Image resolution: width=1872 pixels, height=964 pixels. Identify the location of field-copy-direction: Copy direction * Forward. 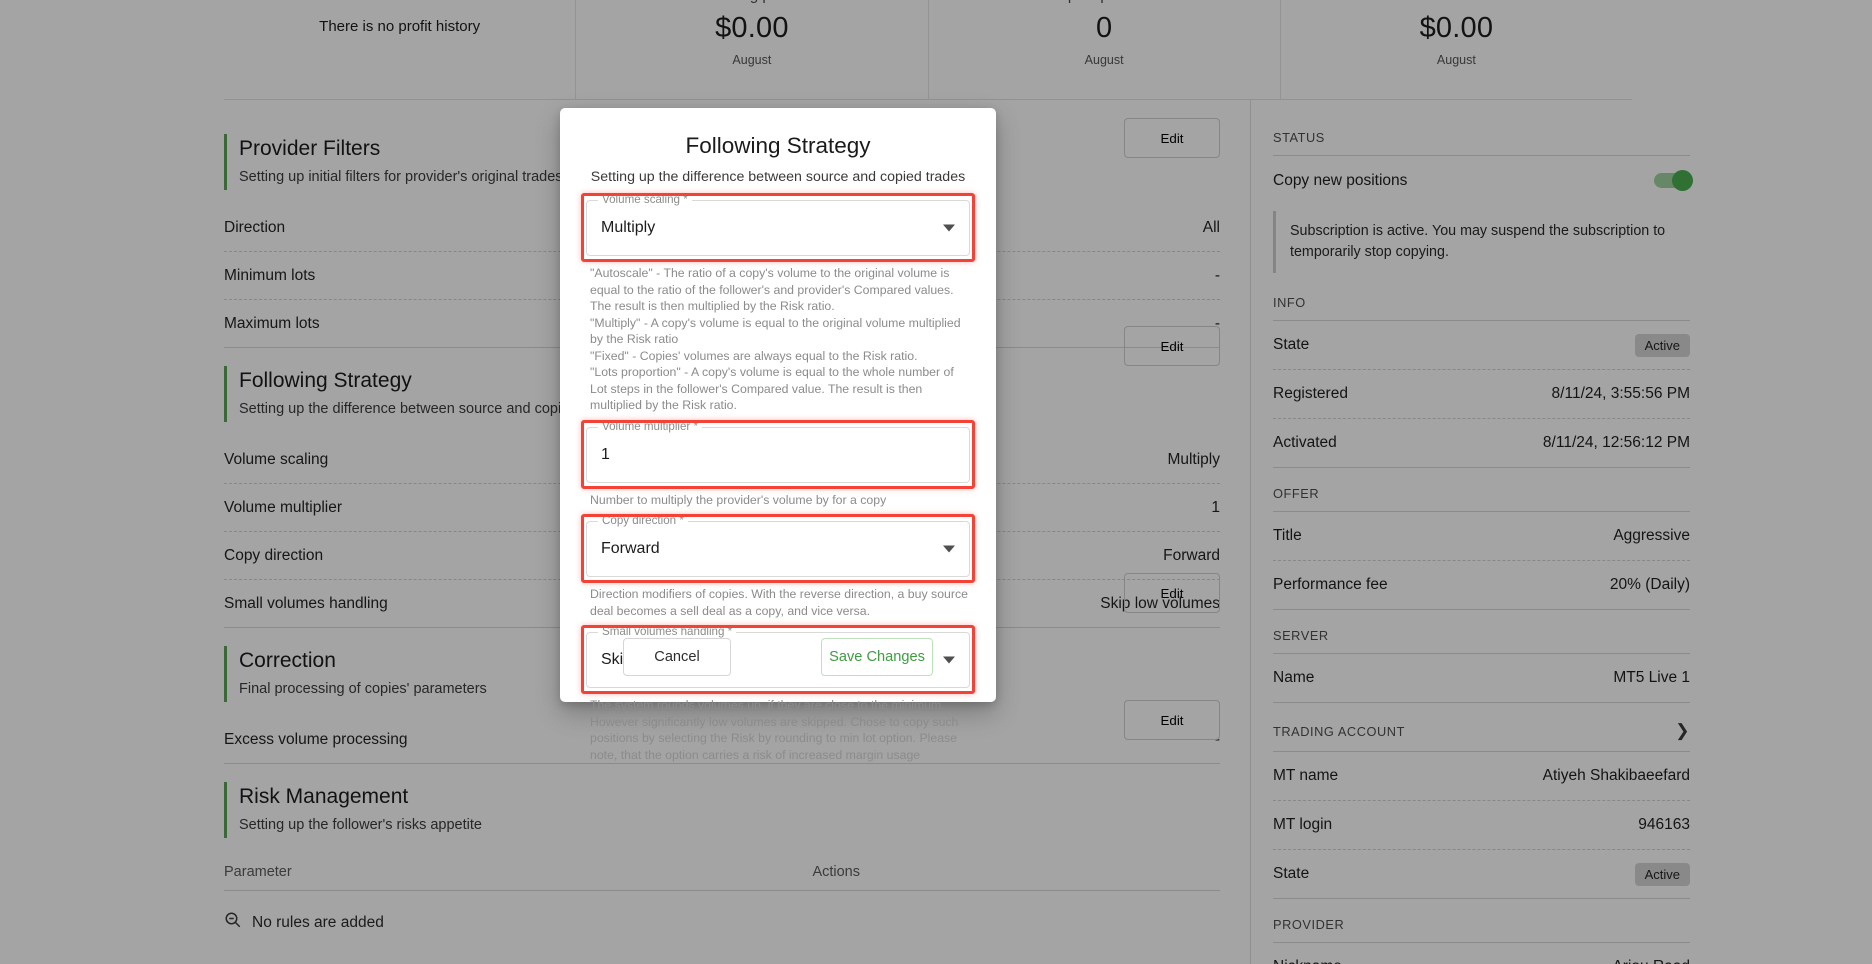
(778, 548).